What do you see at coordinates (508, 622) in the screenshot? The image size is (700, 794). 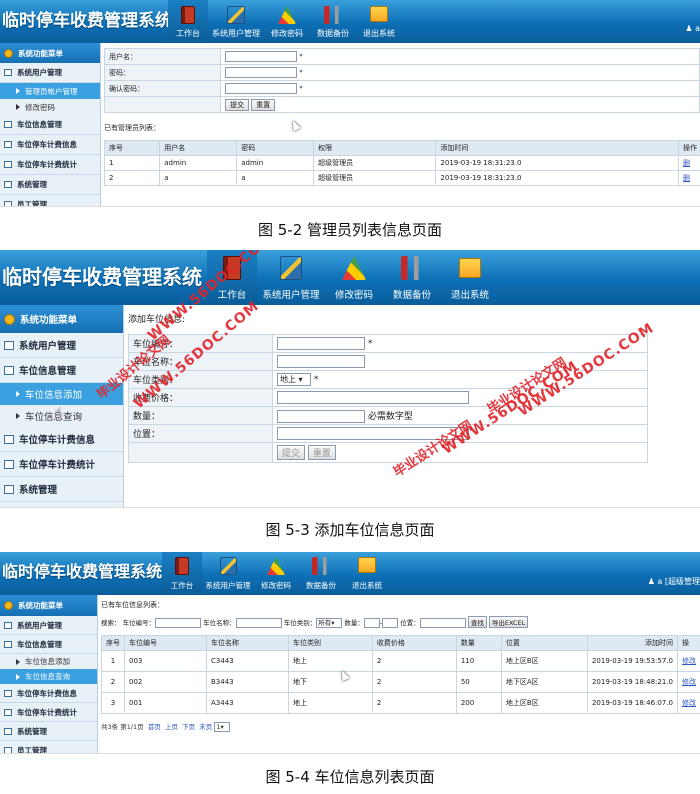 I see `export-excel-button: 导出EXCEL` at bounding box center [508, 622].